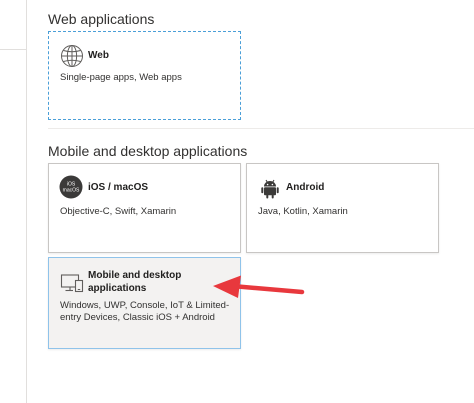 The width and height of the screenshot is (474, 403). Describe the element at coordinates (72, 56) in the screenshot. I see `globe-icon` at that location.